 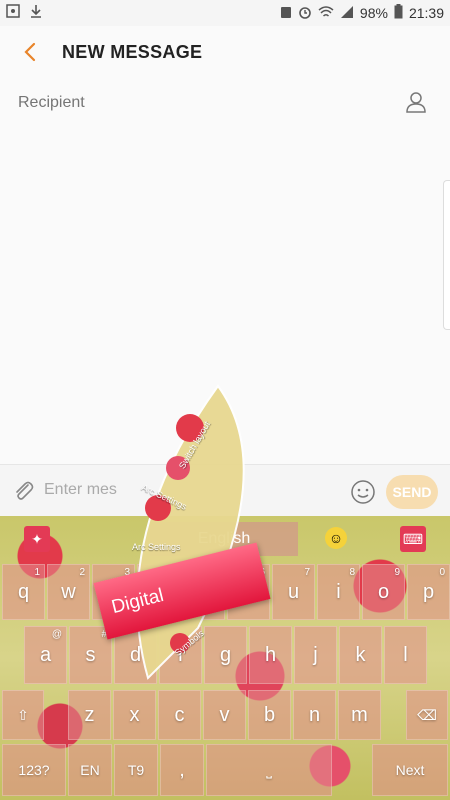 I want to click on key-label: b, so click(x=269, y=714).